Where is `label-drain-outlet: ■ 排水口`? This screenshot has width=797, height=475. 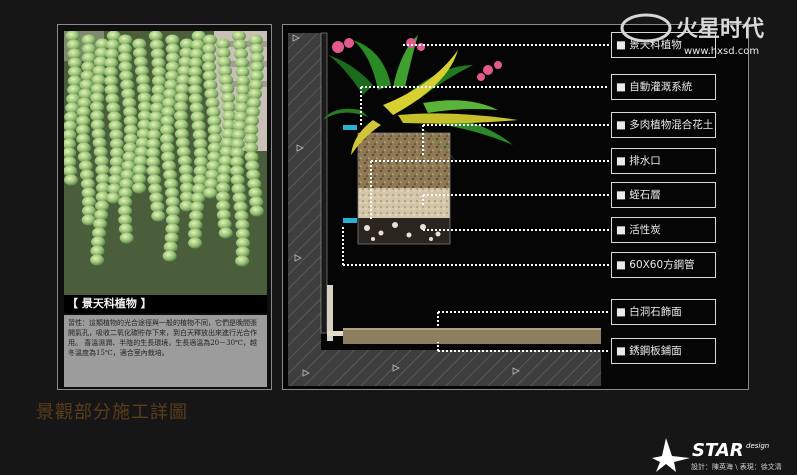 label-drain-outlet: ■ 排水口 is located at coordinates (663, 161).